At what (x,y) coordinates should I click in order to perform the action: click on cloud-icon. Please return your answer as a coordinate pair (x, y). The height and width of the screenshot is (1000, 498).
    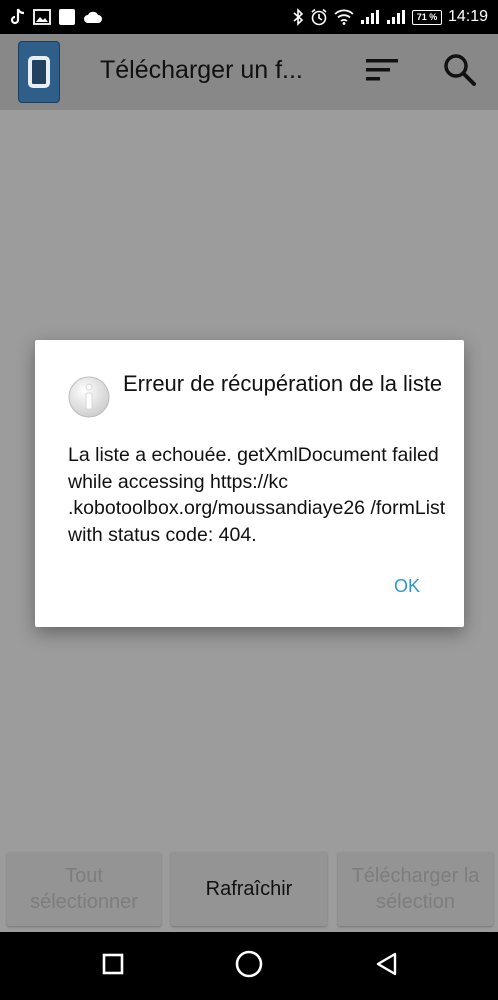
    Looking at the image, I should click on (93, 17).